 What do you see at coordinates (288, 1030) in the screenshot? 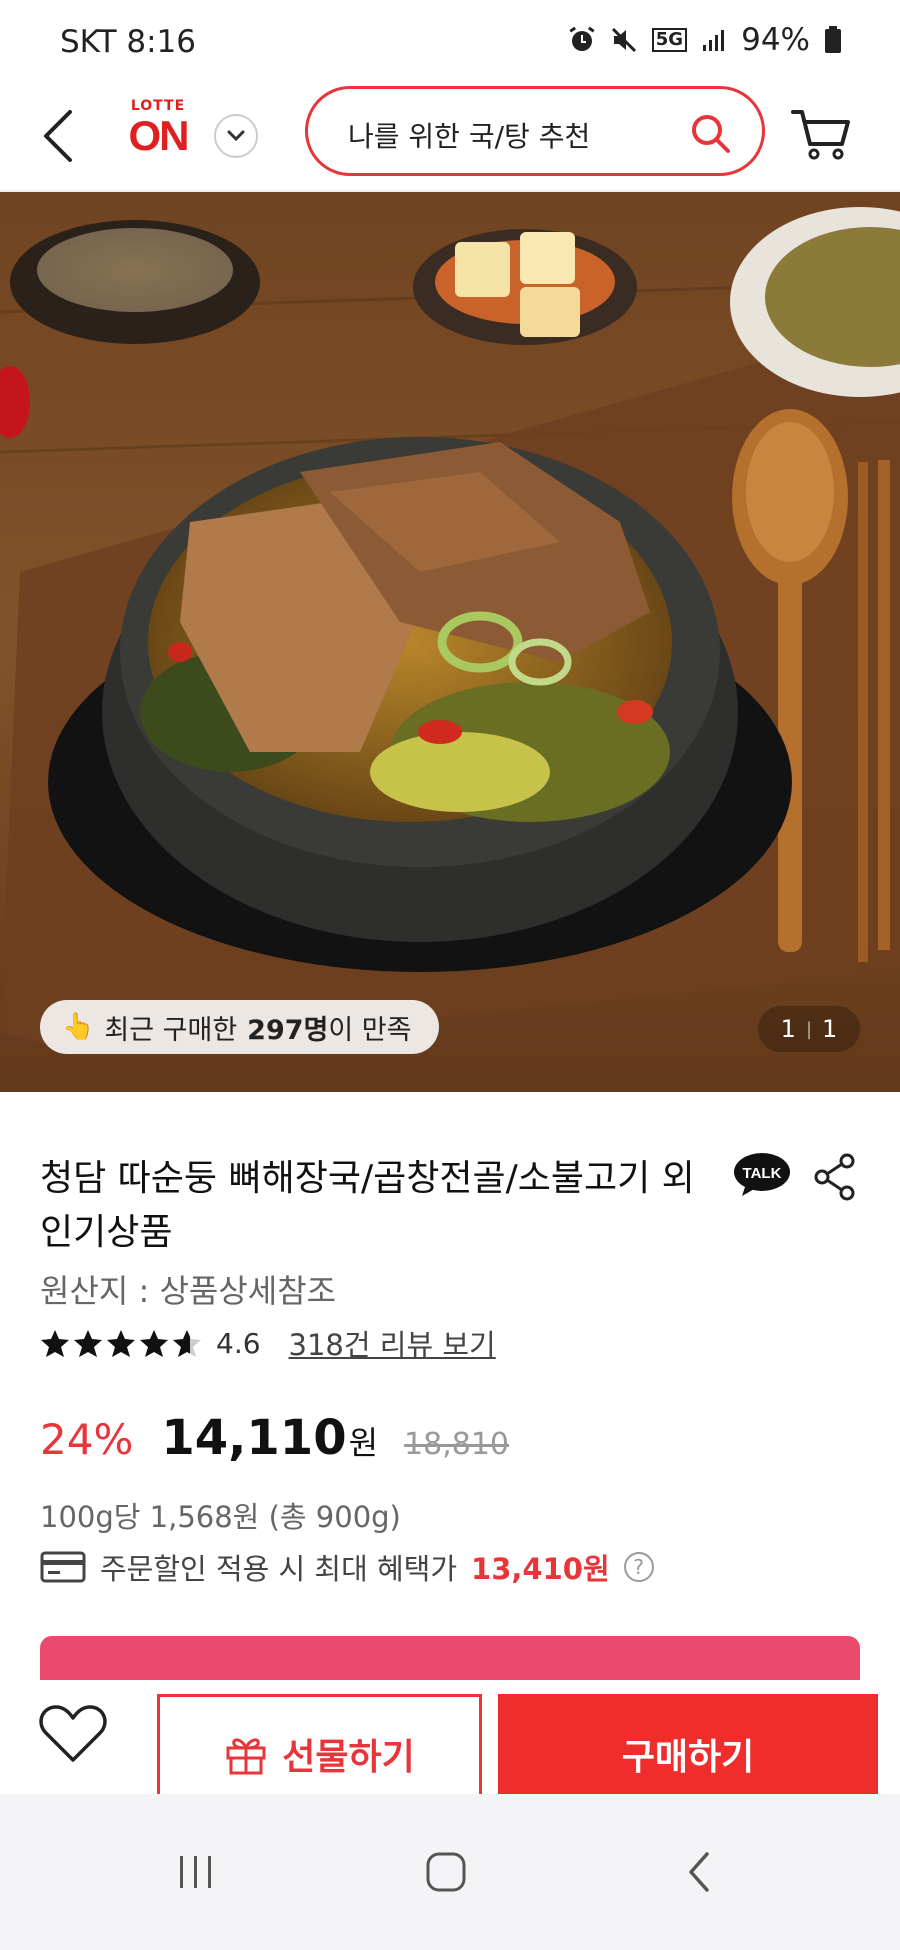
I see `review-chip-count: 297명` at bounding box center [288, 1030].